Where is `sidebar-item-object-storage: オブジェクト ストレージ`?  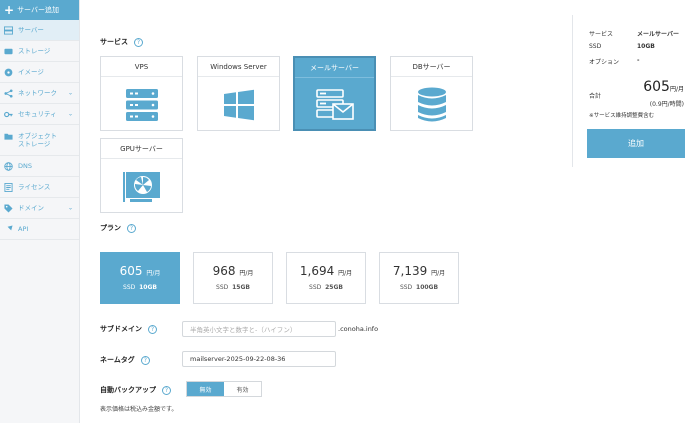
sidebar-item-object-storage: オブジェクト ストレージ is located at coordinates (39, 140).